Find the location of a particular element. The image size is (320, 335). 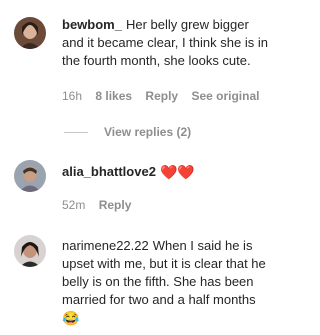

username: bewbom_ is located at coordinates (92, 24).